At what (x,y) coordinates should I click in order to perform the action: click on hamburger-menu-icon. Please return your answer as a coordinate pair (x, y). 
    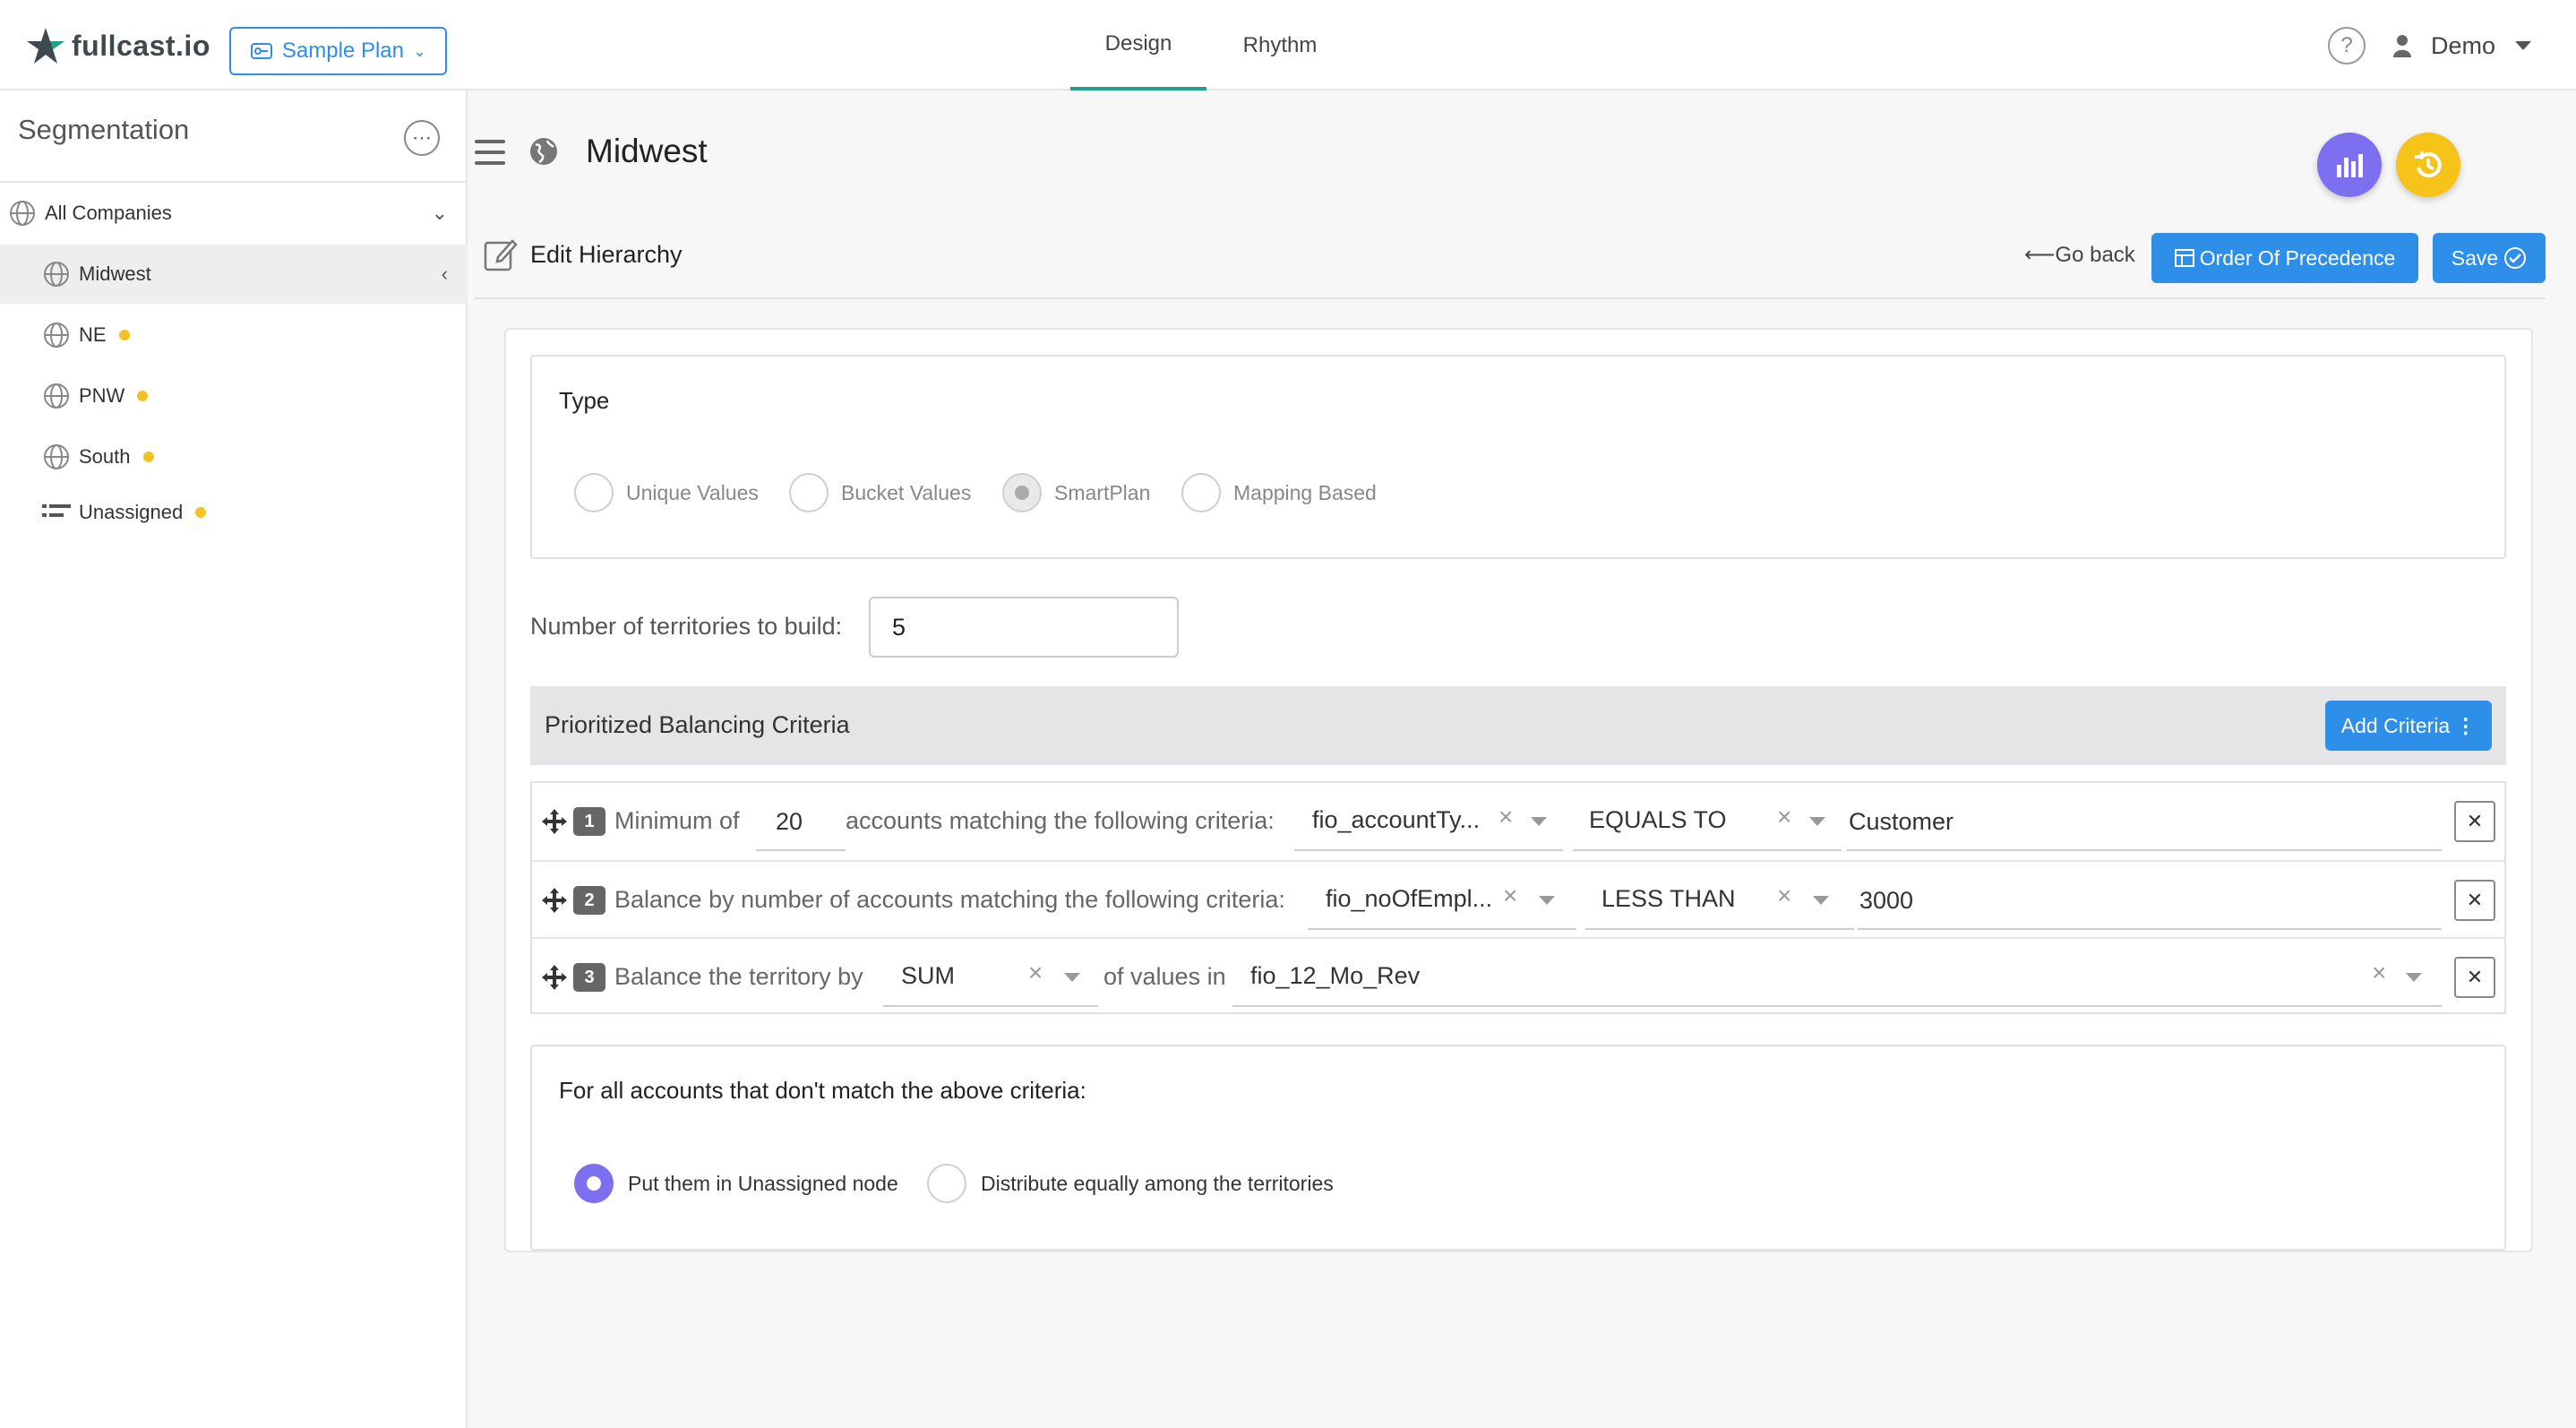
    Looking at the image, I should click on (490, 152).